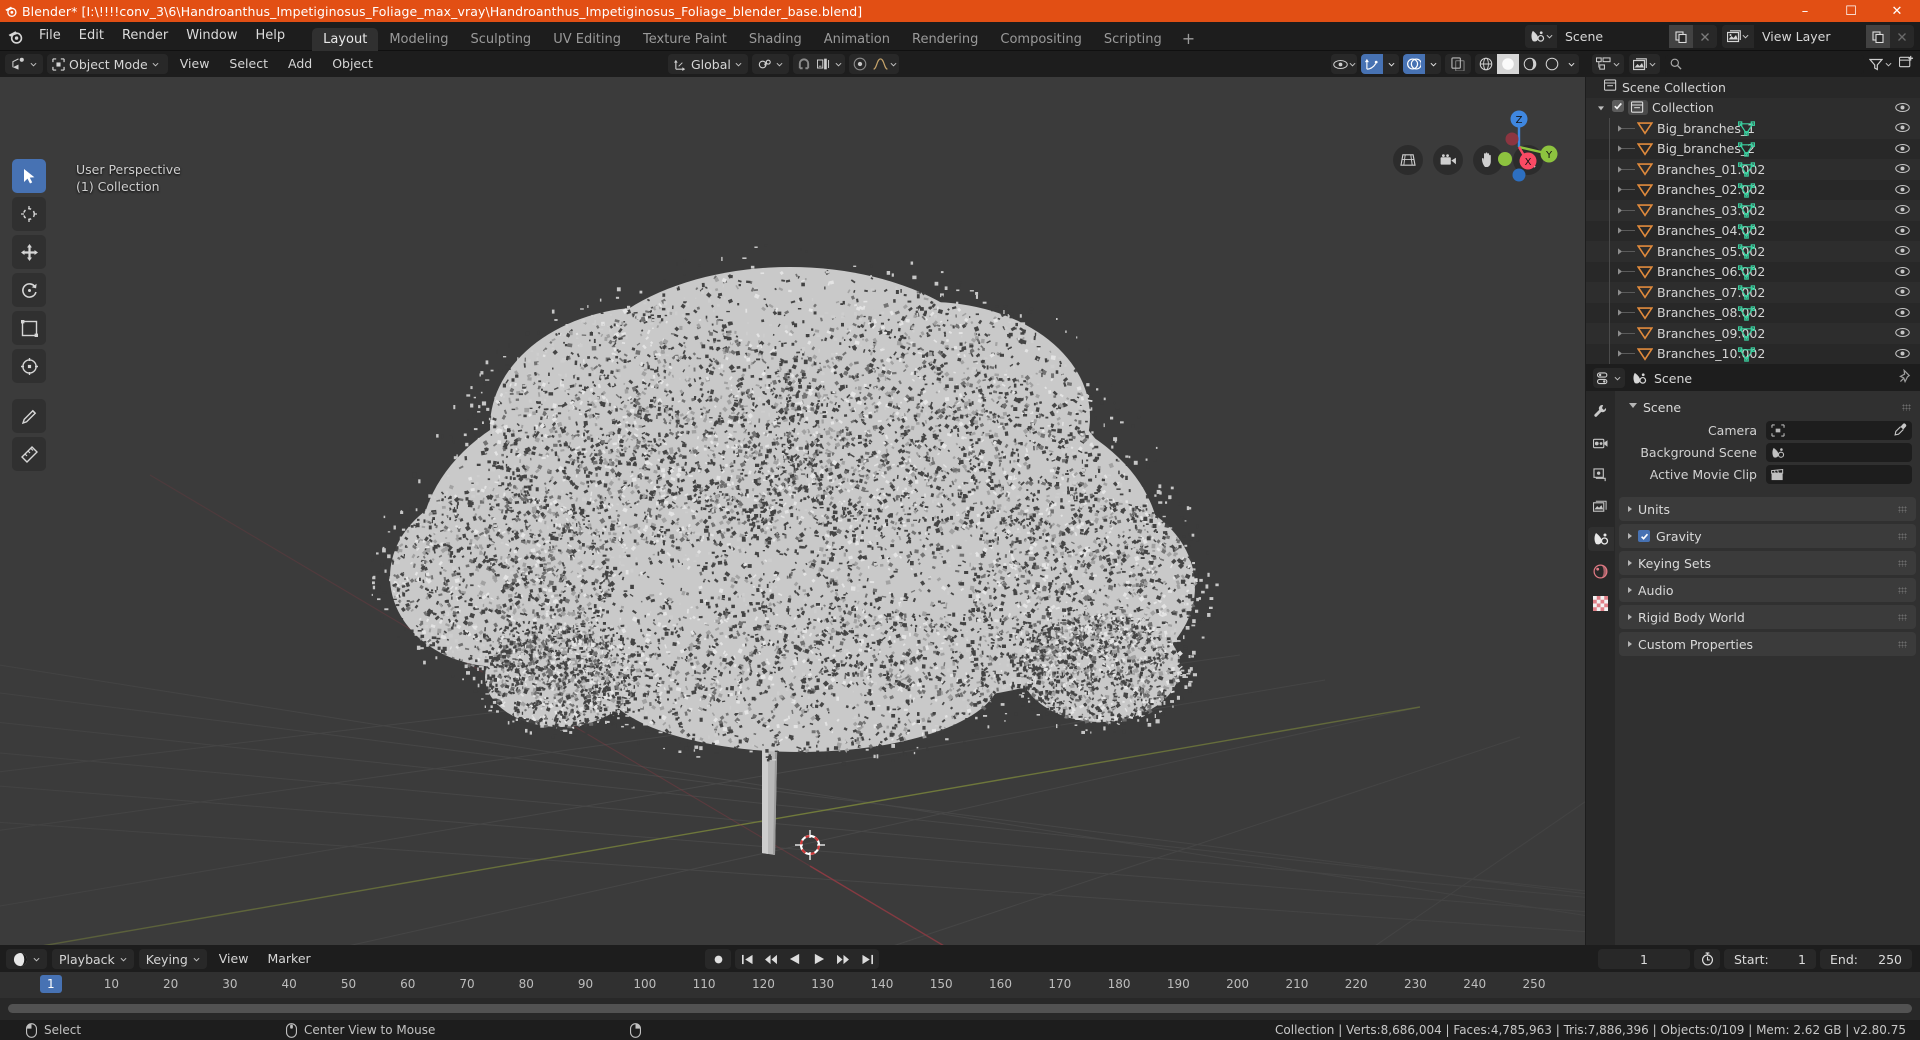  What do you see at coordinates (1839, 430) in the screenshot?
I see `camera-field` at bounding box center [1839, 430].